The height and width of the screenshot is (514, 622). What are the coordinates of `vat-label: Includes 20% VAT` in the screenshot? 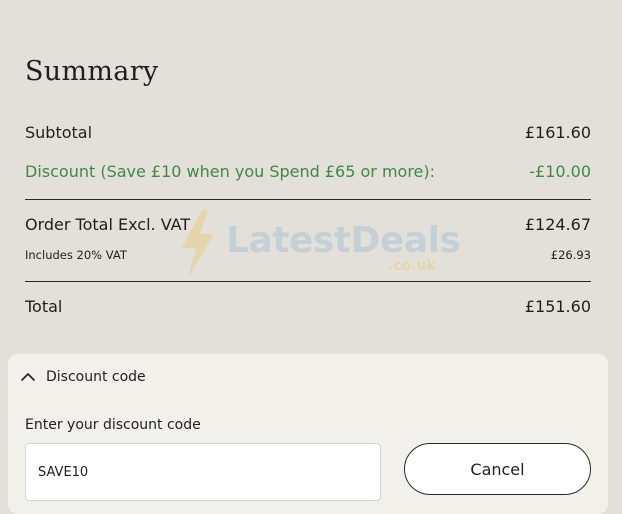 It's located at (76, 255).